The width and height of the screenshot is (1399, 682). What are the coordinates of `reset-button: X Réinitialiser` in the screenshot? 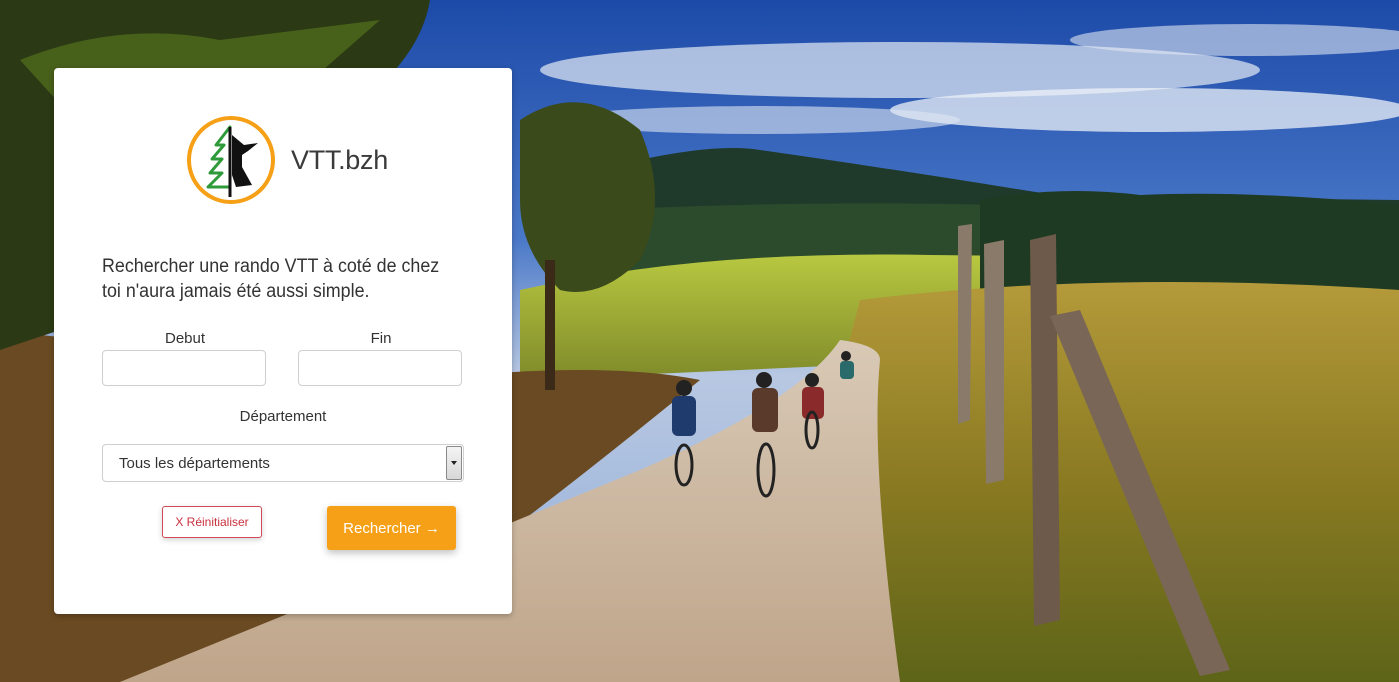 It's located at (212, 522).